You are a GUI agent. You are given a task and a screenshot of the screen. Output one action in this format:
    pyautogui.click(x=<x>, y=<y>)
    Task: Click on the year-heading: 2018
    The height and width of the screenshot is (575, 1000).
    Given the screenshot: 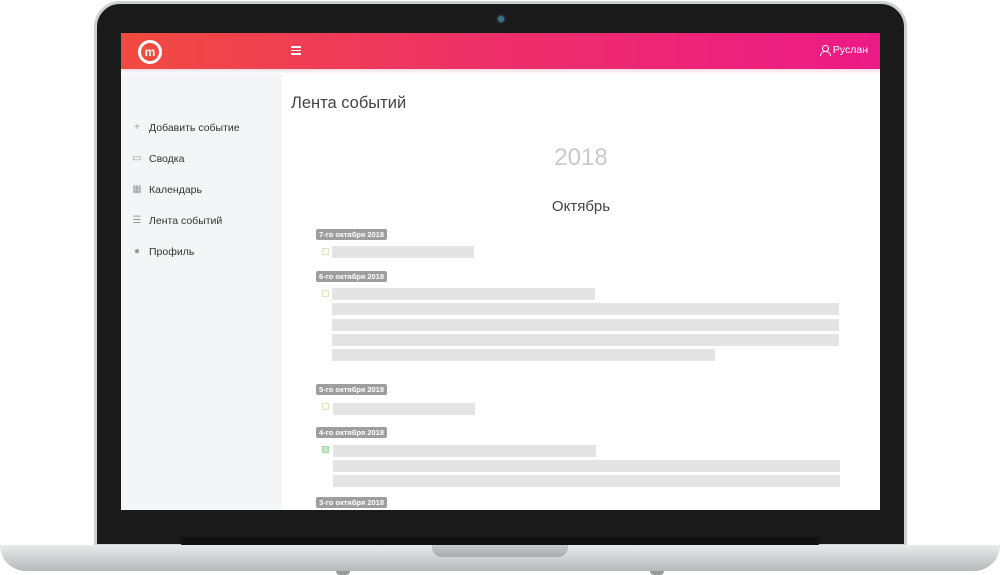 What is the action you would take?
    pyautogui.click(x=581, y=157)
    